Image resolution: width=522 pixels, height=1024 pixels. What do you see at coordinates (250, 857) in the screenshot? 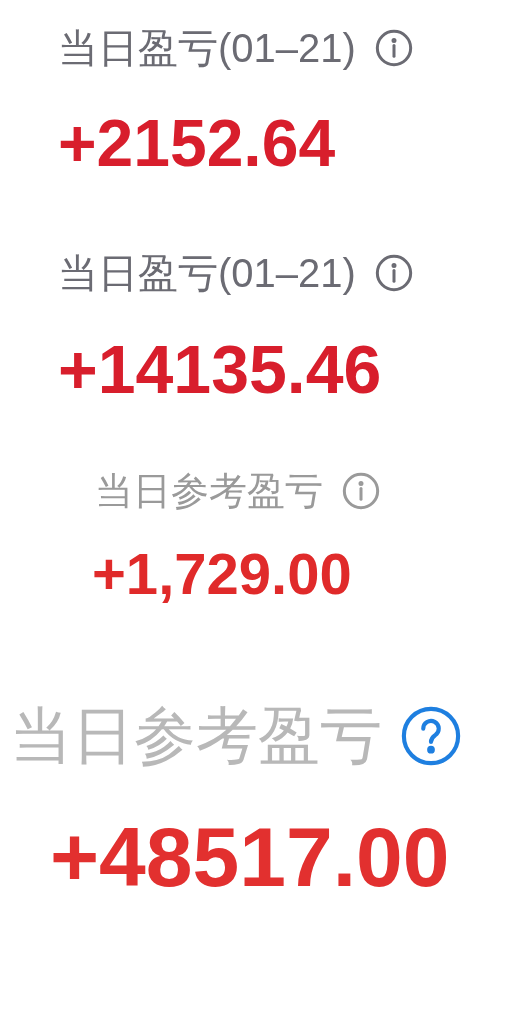
I see `profit-value: +48517.00` at bounding box center [250, 857].